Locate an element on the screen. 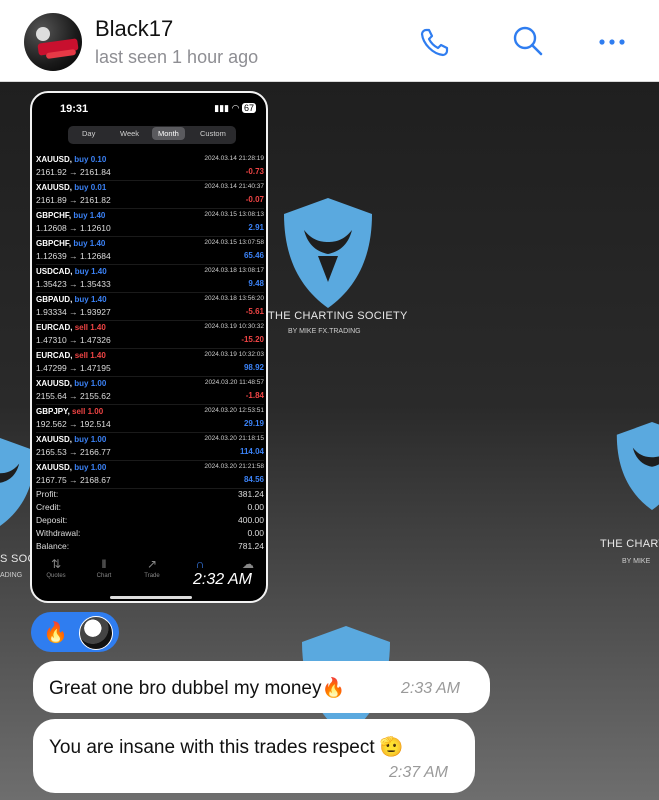  reactions-pill: 🔥 is located at coordinates (75, 632).